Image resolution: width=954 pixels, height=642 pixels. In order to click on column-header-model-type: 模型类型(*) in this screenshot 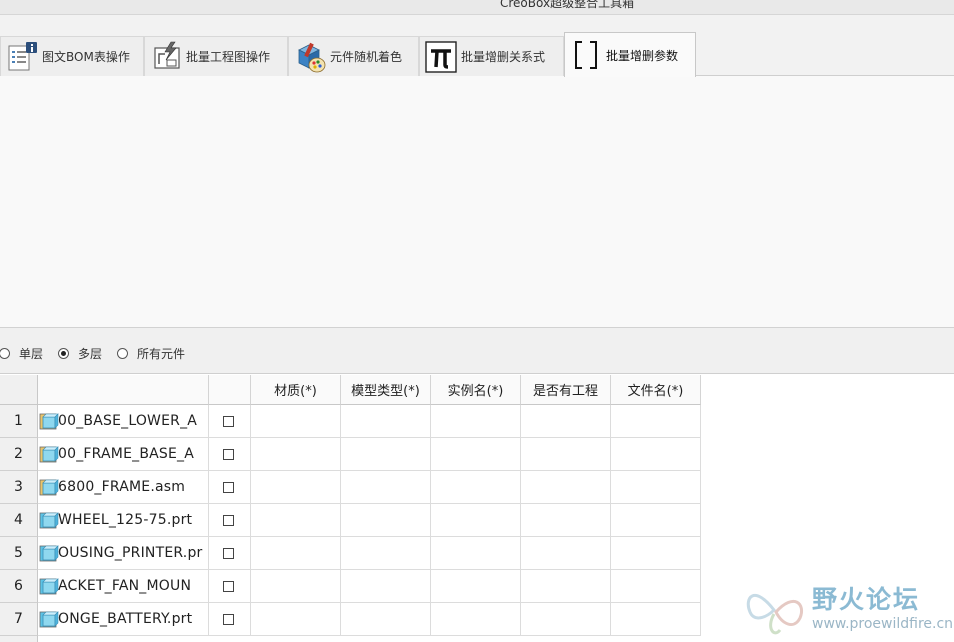, I will do `click(386, 390)`.